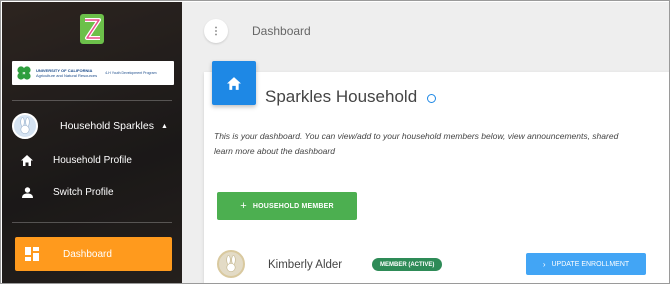 Image resolution: width=670 pixels, height=284 pixels. I want to click on sidebar-item-household-profile: Household Profile, so click(76, 160).